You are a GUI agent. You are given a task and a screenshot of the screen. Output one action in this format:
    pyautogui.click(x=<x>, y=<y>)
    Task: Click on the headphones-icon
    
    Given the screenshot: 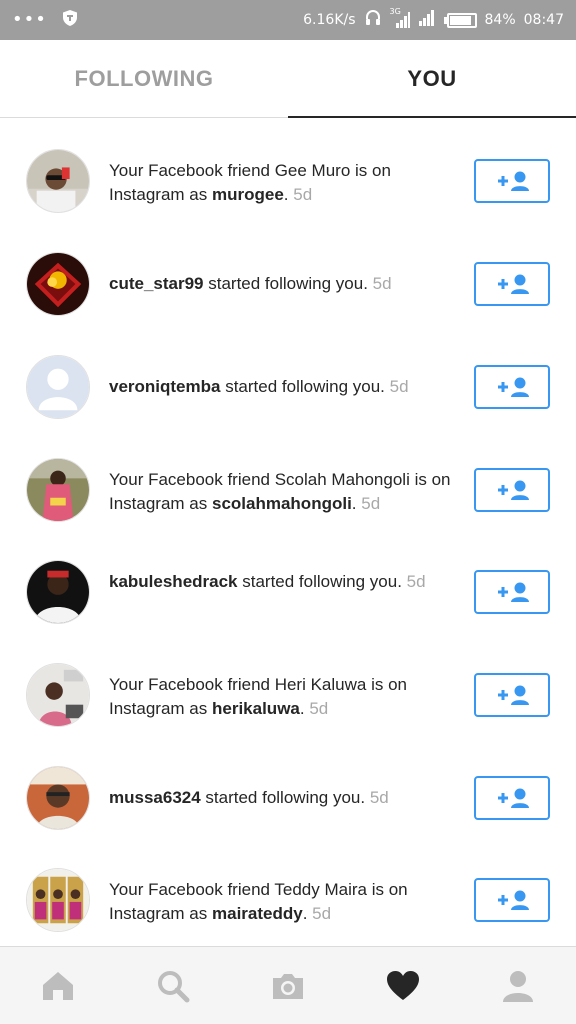 What is the action you would take?
    pyautogui.click(x=373, y=20)
    